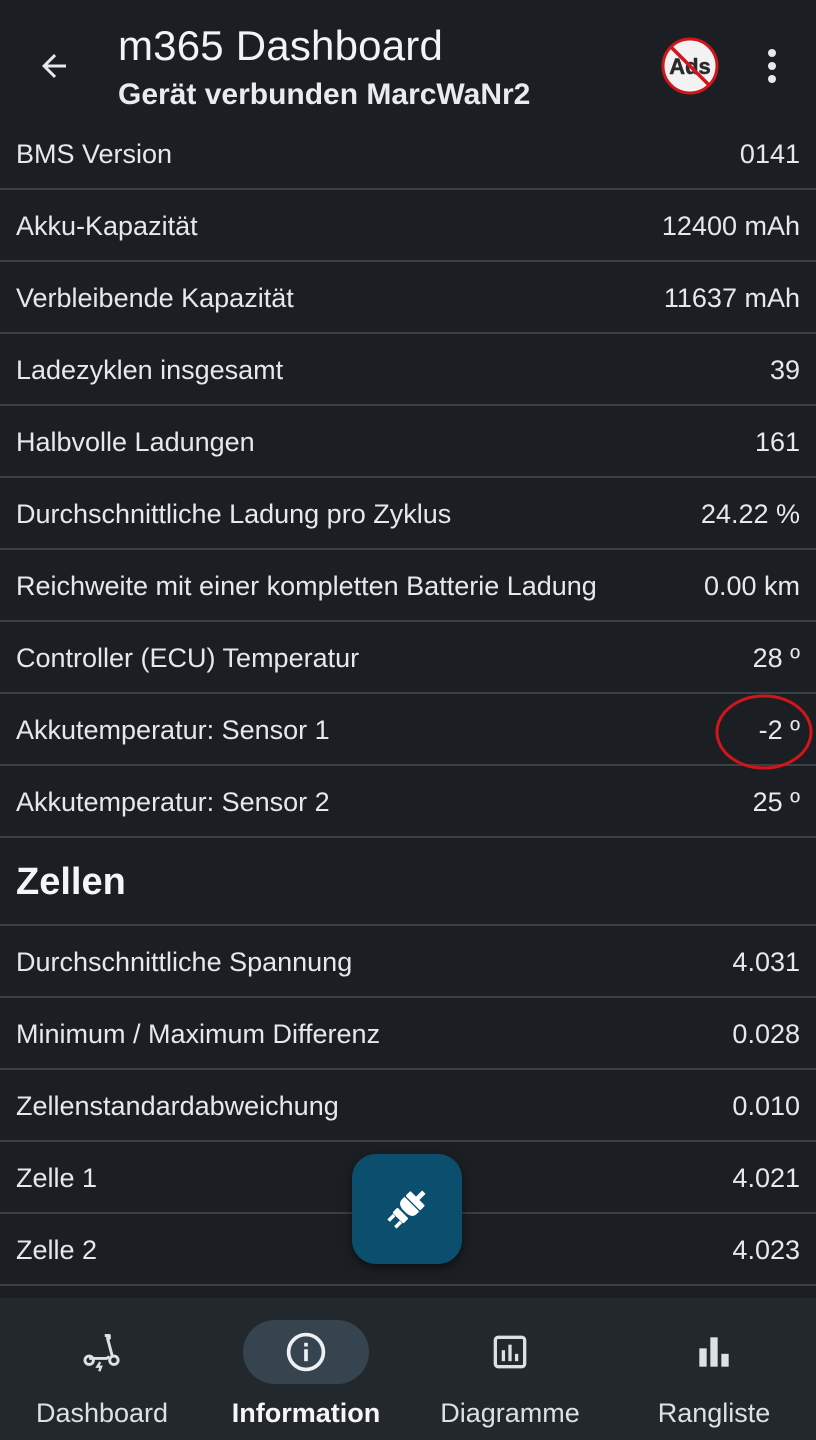 The height and width of the screenshot is (1440, 816). Describe the element at coordinates (188, 658) in the screenshot. I see `item-label: Controller (ECU) Temperatur` at that location.